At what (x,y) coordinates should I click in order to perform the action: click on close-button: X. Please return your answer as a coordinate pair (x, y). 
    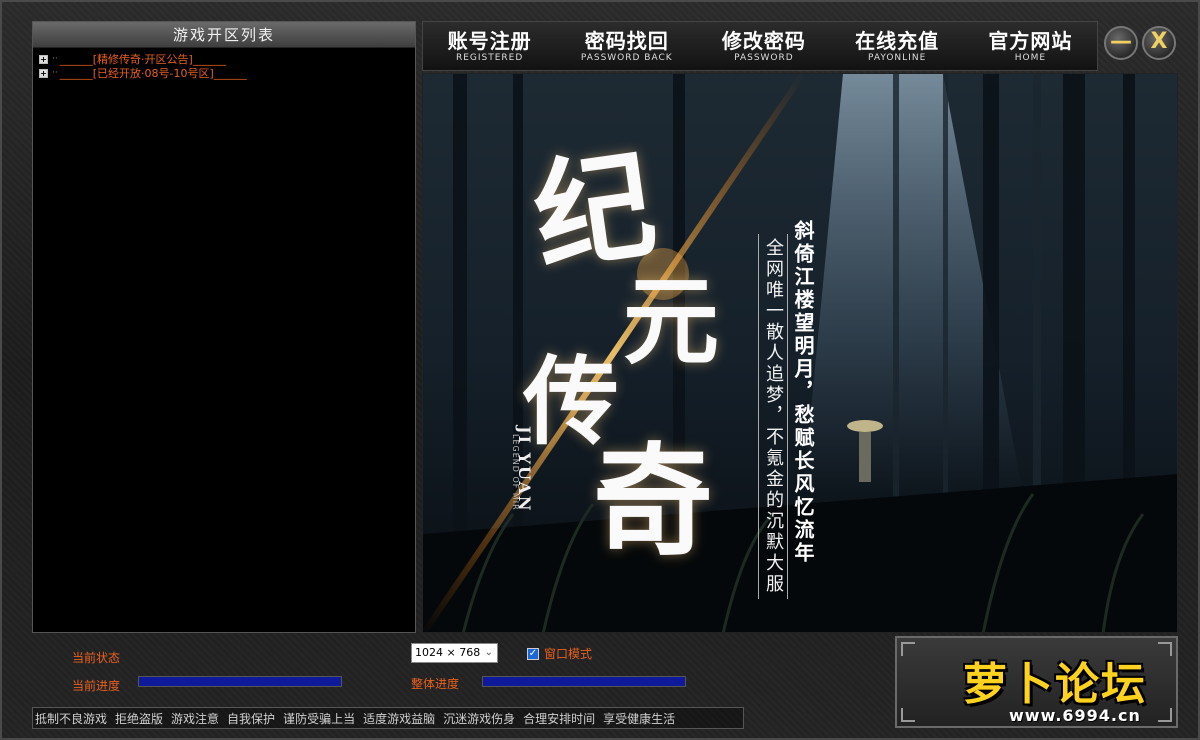
    Looking at the image, I should click on (1159, 43).